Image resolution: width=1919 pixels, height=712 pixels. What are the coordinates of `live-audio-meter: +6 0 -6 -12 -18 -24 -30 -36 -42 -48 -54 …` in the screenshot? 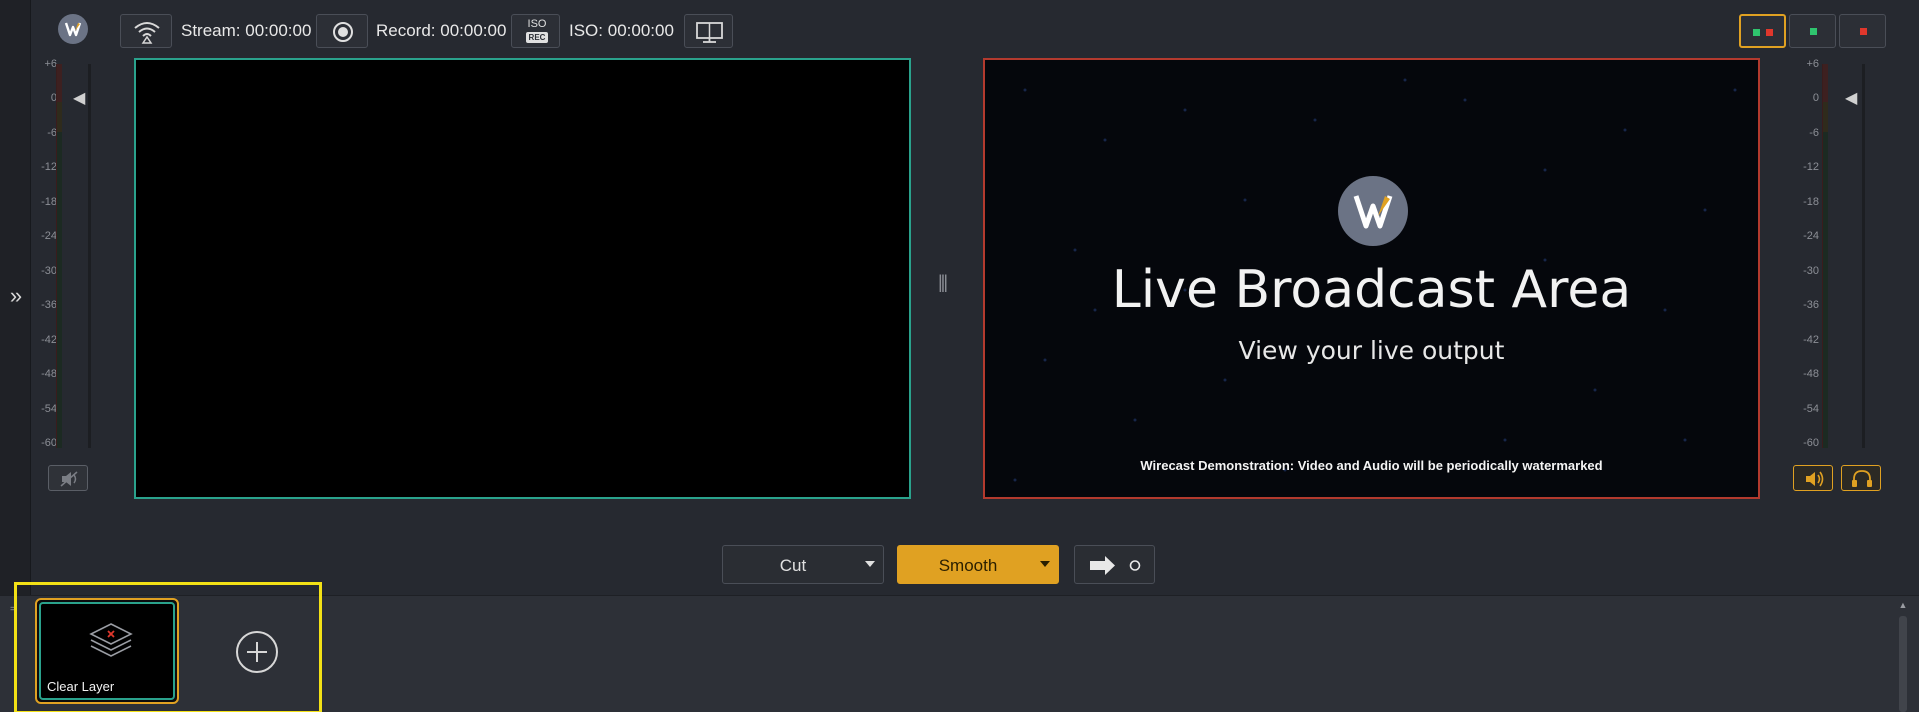 It's located at (1835, 253).